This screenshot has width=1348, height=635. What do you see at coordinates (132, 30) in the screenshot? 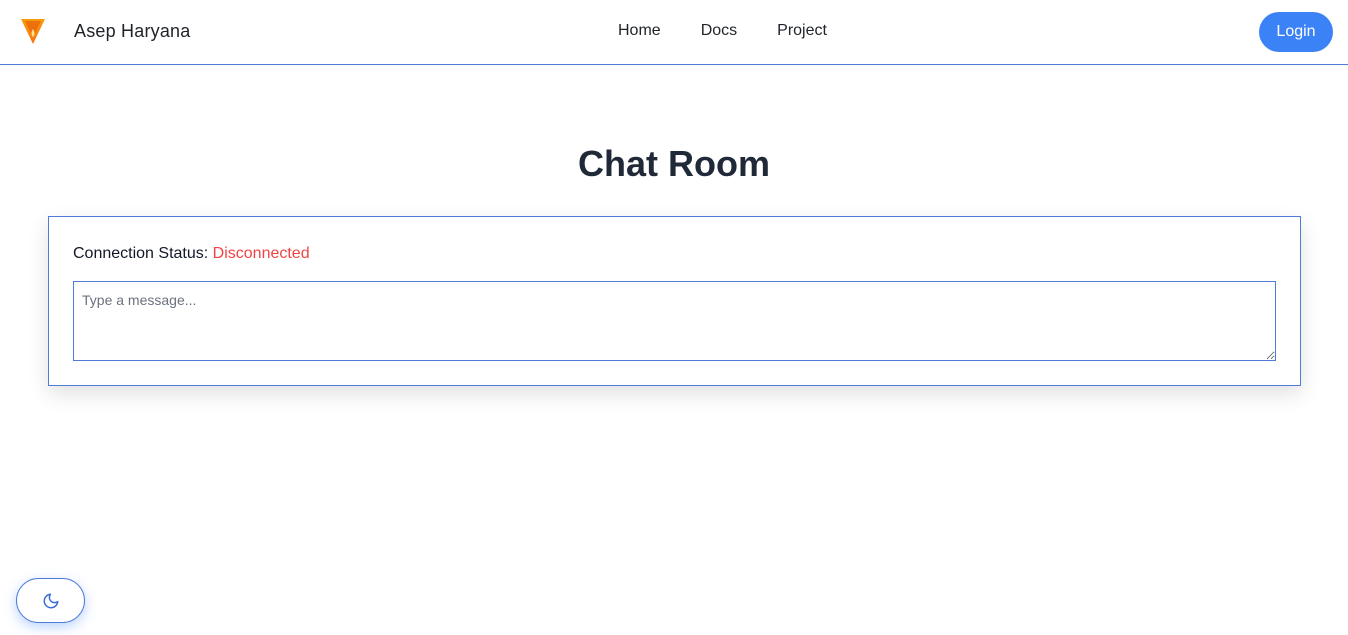
I see `brand-name: Asep Haryana` at bounding box center [132, 30].